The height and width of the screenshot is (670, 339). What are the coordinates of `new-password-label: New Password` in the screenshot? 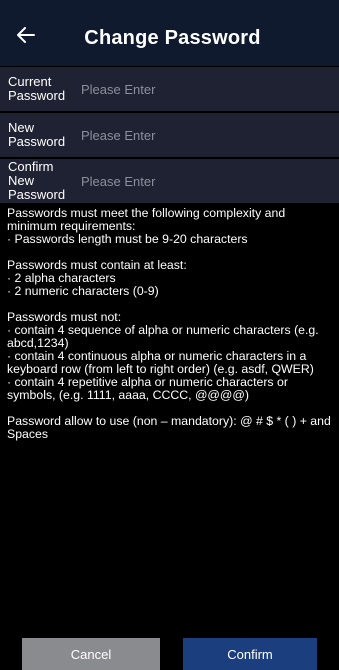 It's located at (37, 134).